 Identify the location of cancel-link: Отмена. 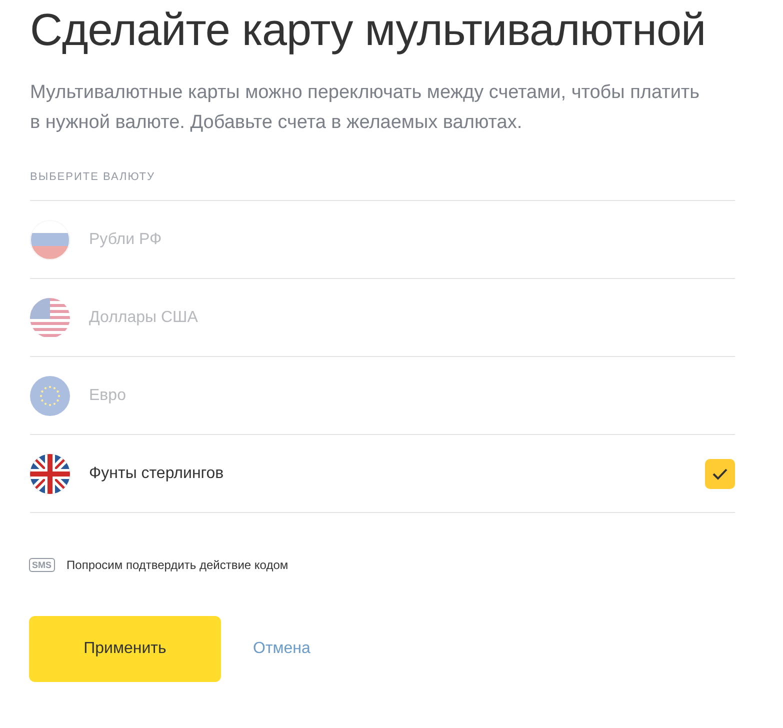
(281, 649).